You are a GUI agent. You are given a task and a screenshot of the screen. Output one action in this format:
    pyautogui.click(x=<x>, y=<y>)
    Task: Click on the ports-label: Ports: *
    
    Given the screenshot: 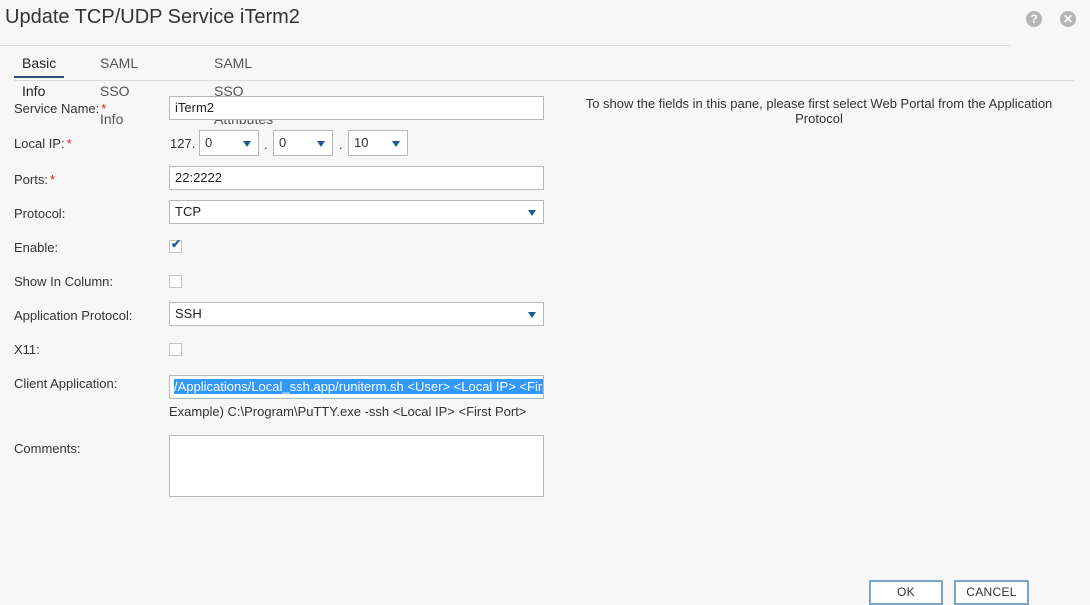 What is the action you would take?
    pyautogui.click(x=35, y=179)
    